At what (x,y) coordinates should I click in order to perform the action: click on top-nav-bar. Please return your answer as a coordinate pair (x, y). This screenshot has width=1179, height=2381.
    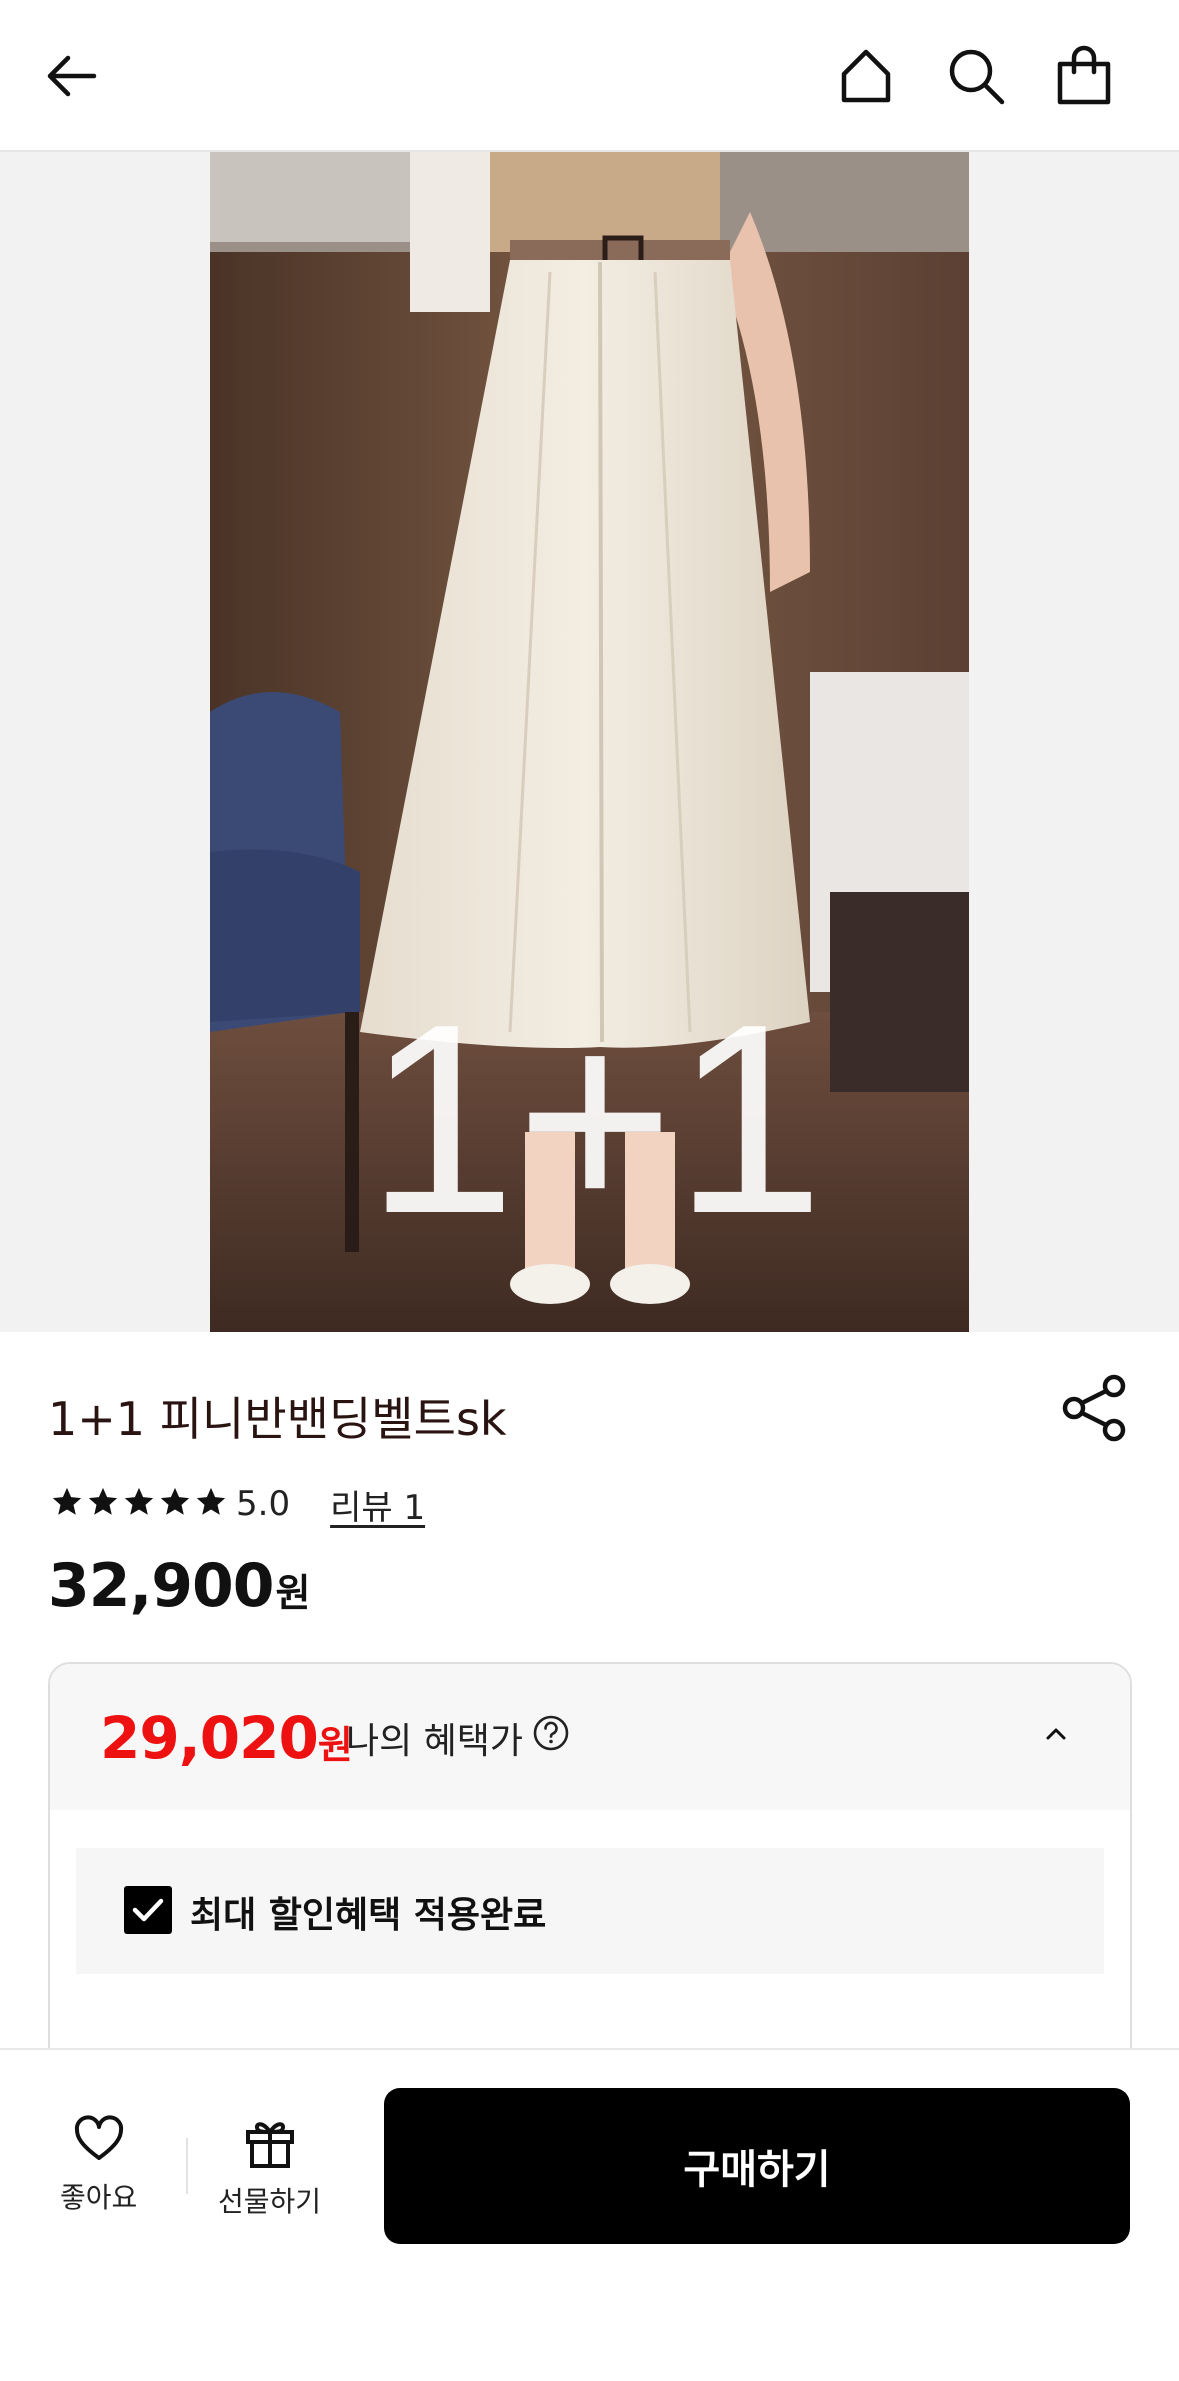
    Looking at the image, I should click on (589, 76).